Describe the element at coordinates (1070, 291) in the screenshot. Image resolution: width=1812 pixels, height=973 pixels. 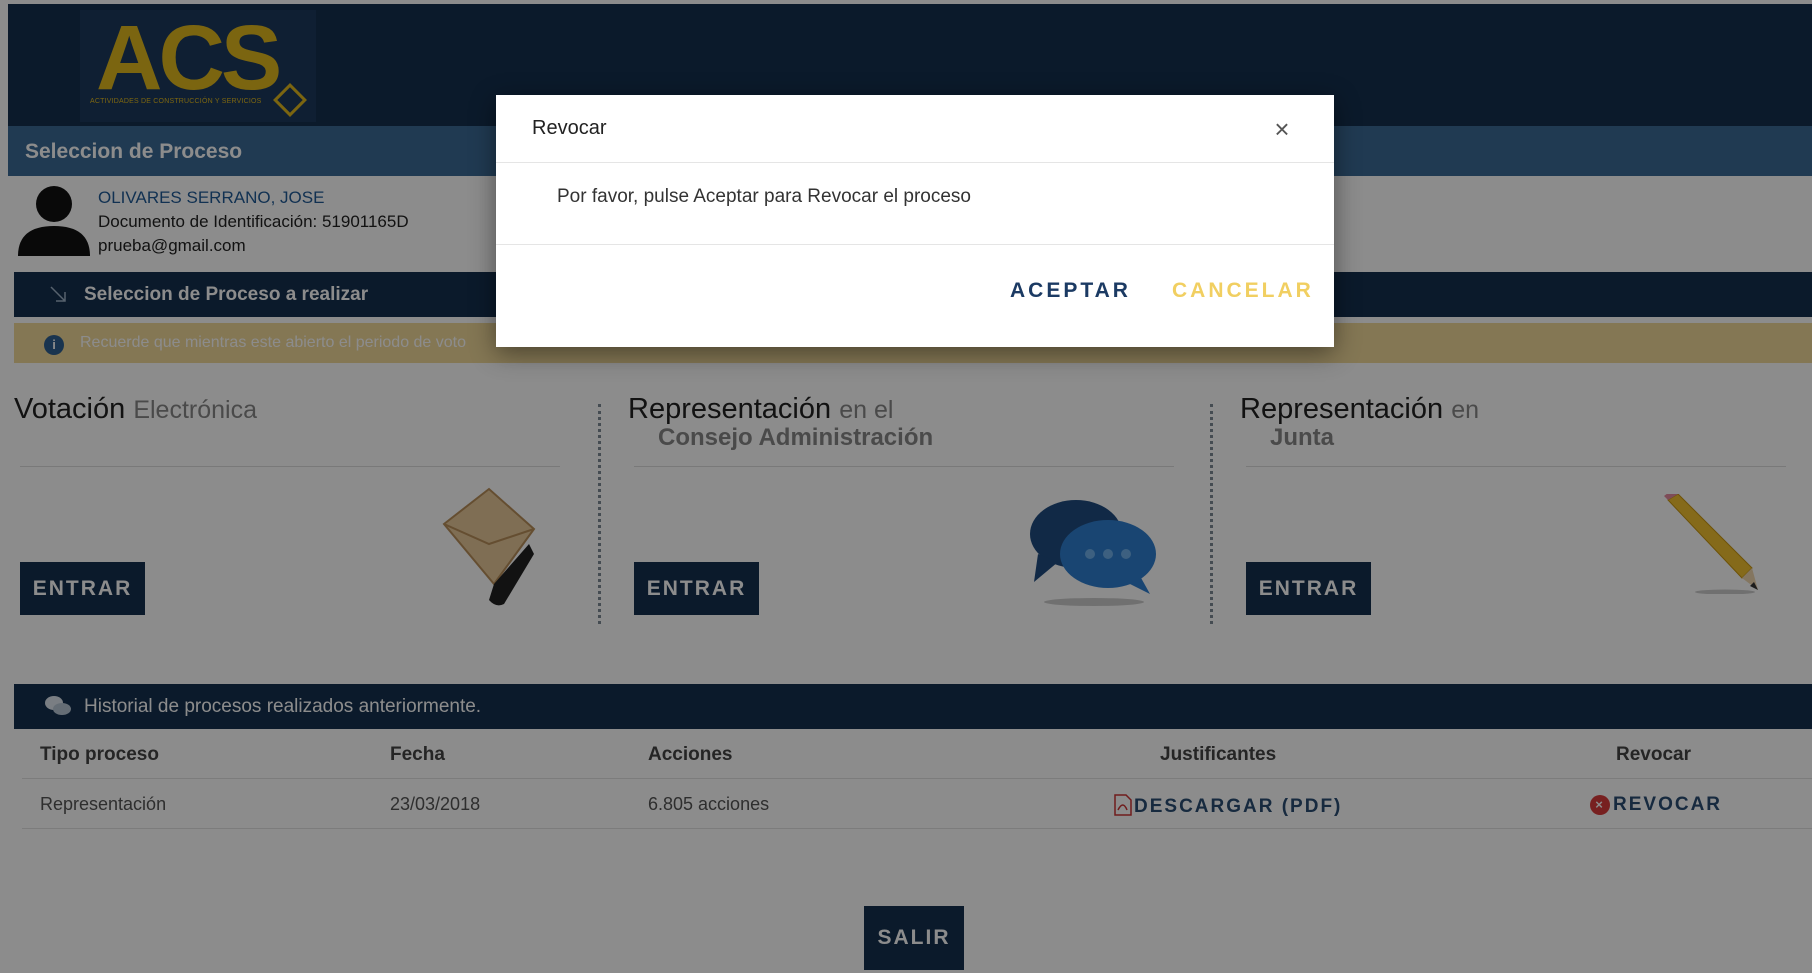
I see `accept-button: ACEPTAR` at that location.